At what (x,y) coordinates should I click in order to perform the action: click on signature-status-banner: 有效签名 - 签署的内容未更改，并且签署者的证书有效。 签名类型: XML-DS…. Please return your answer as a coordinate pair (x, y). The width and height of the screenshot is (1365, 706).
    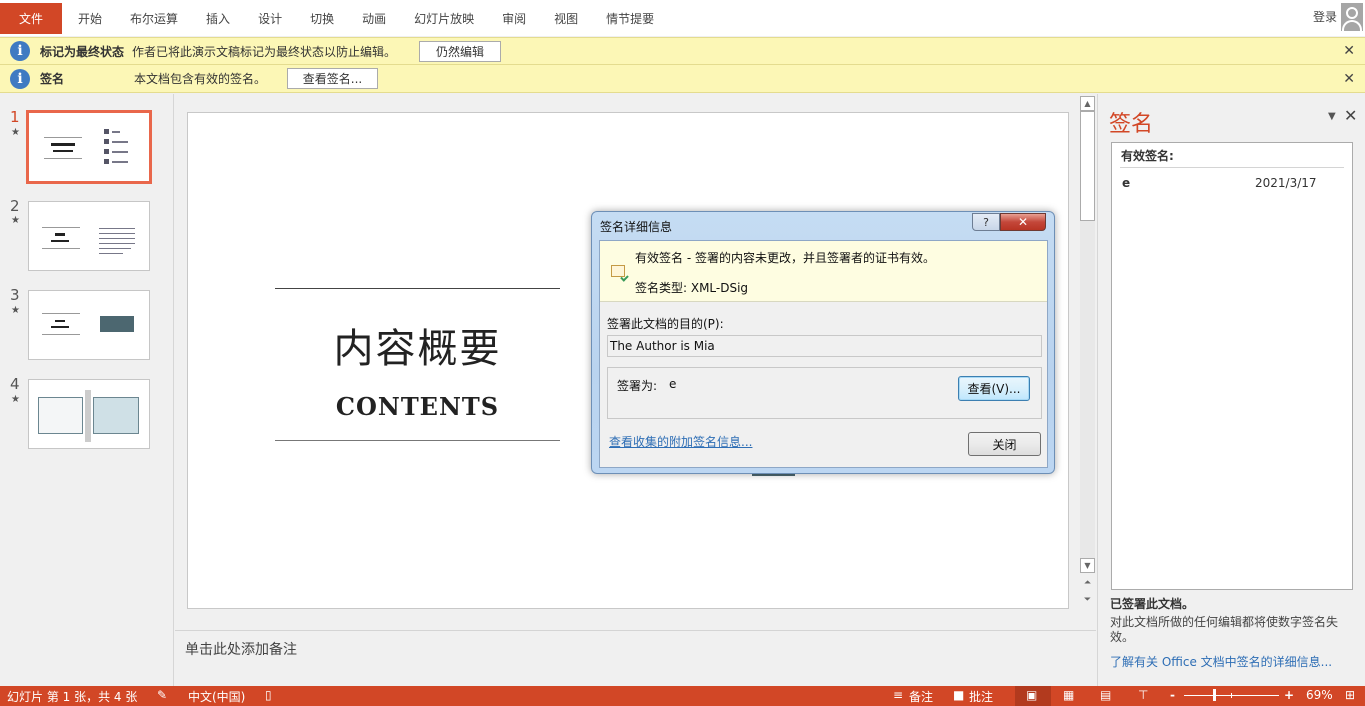
    Looking at the image, I should click on (823, 271).